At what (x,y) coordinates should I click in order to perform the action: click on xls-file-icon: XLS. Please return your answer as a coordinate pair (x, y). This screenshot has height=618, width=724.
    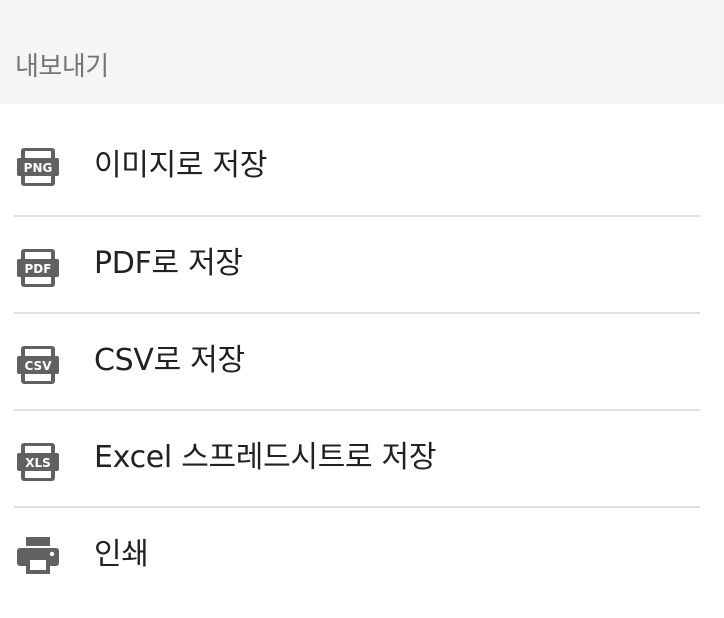
    Looking at the image, I should click on (38, 462).